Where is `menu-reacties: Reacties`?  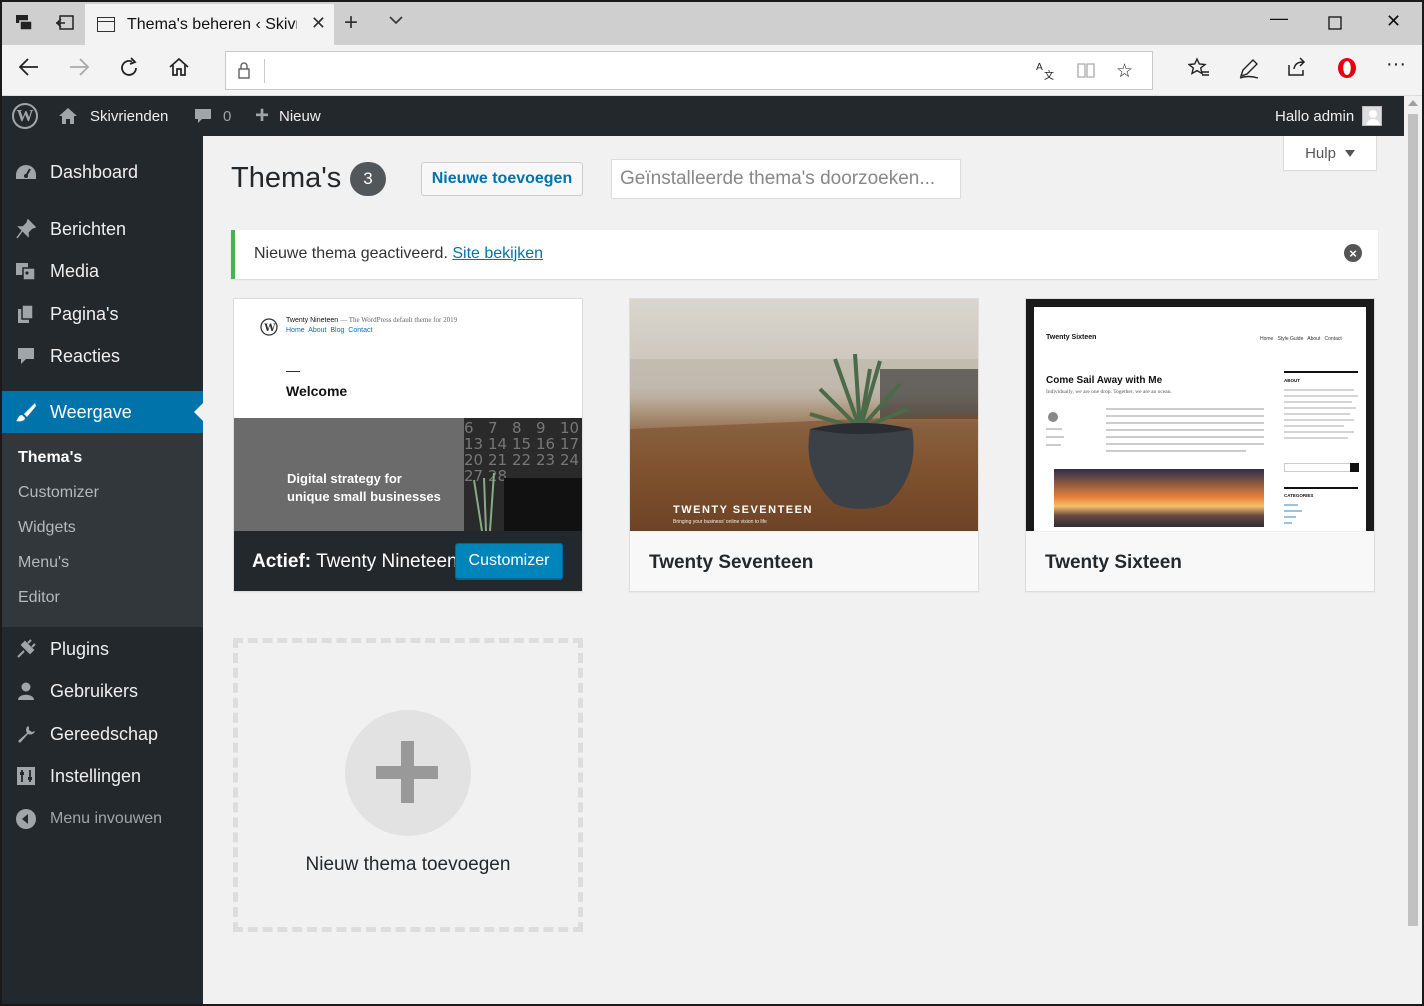 menu-reacties: Reacties is located at coordinates (102, 356).